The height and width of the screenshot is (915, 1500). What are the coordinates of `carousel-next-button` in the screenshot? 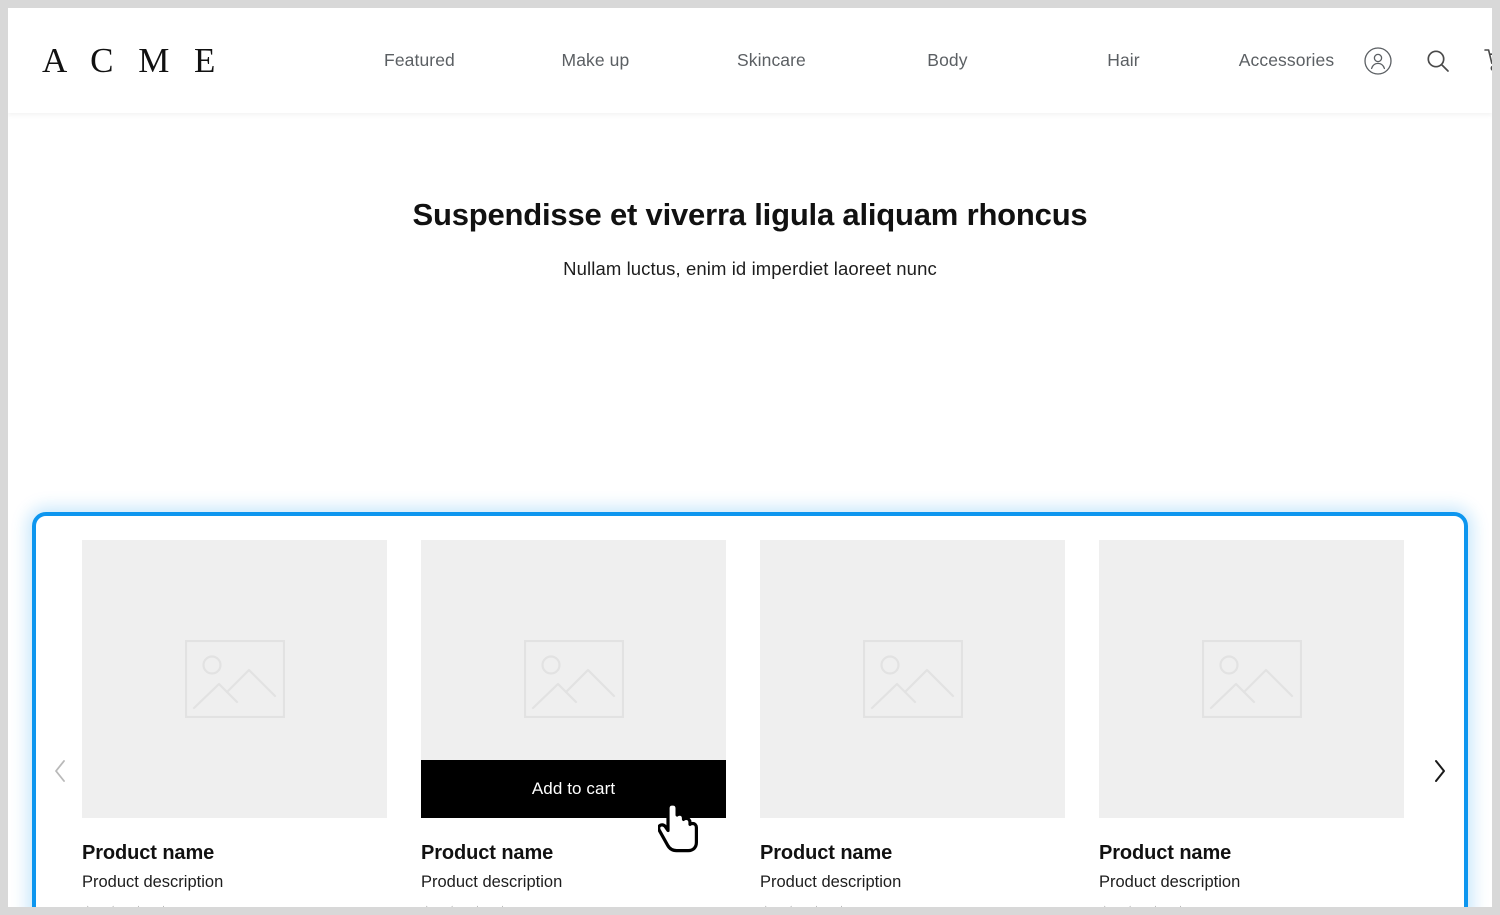 It's located at (1440, 771).